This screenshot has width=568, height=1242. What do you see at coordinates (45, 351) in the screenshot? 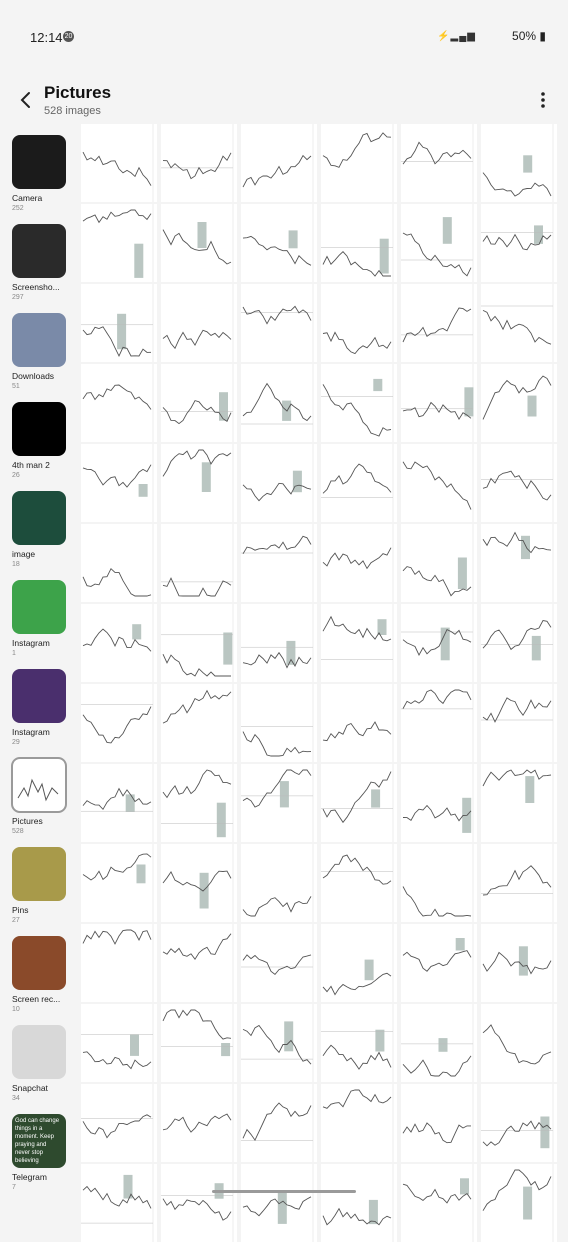
I see `album-item: Downloads 51` at bounding box center [45, 351].